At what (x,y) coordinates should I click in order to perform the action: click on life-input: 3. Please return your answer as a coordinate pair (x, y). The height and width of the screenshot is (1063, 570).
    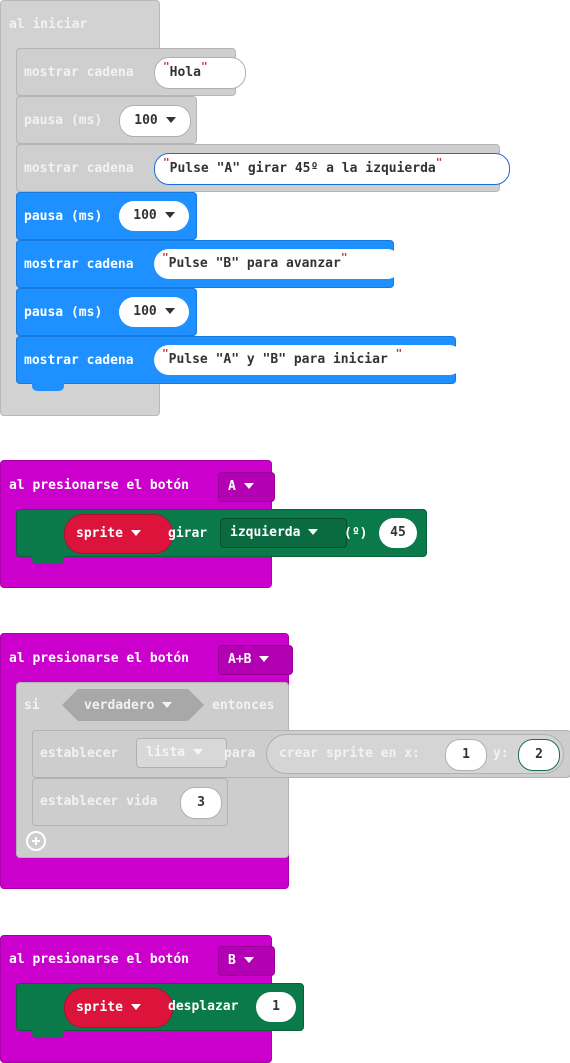
    Looking at the image, I should click on (201, 803).